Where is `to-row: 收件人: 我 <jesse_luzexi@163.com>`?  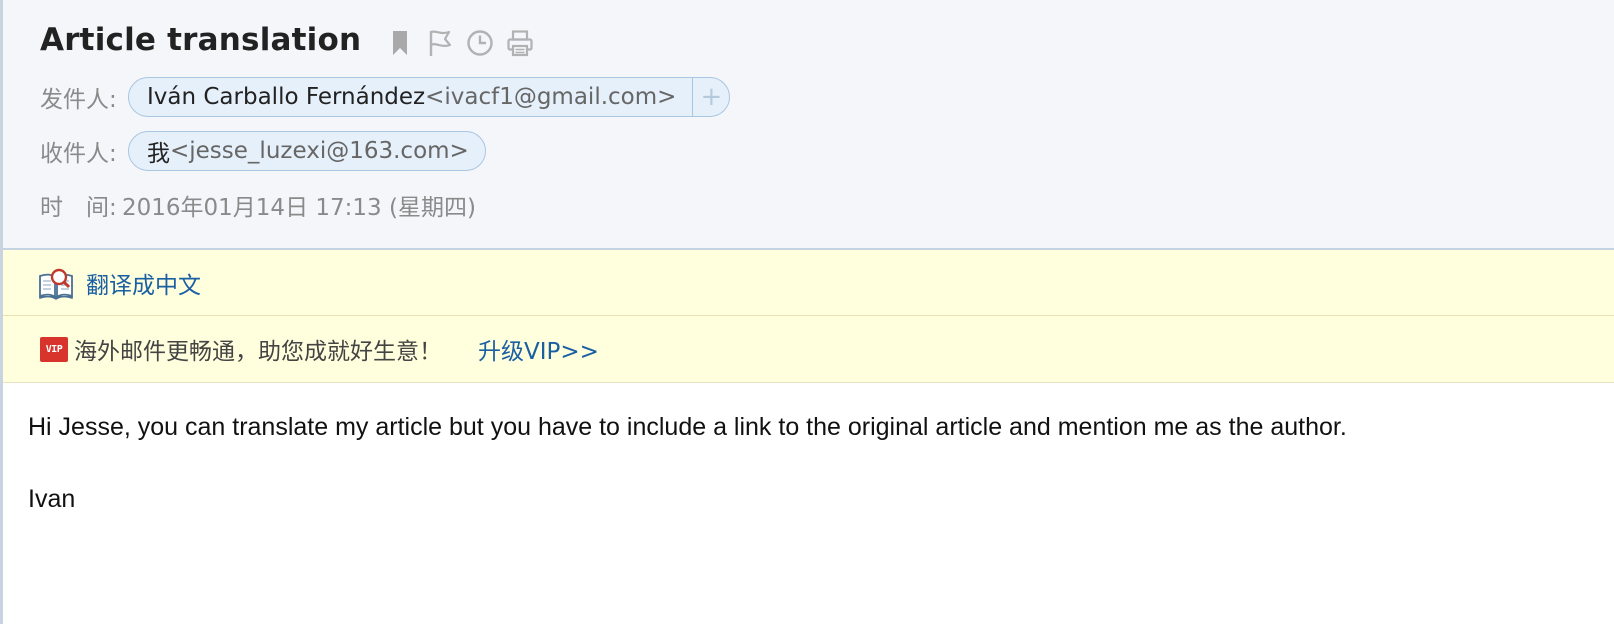 to-row: 收件人: 我 <jesse_luzexi@163.com> is located at coordinates (263, 151).